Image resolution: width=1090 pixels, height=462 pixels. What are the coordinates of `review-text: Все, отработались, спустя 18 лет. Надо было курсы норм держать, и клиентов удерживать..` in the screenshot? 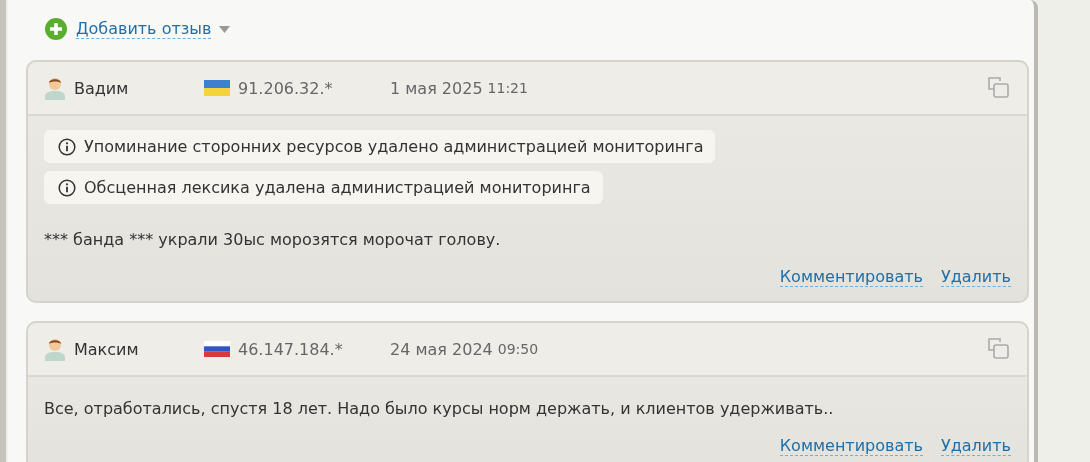 It's located at (439, 409).